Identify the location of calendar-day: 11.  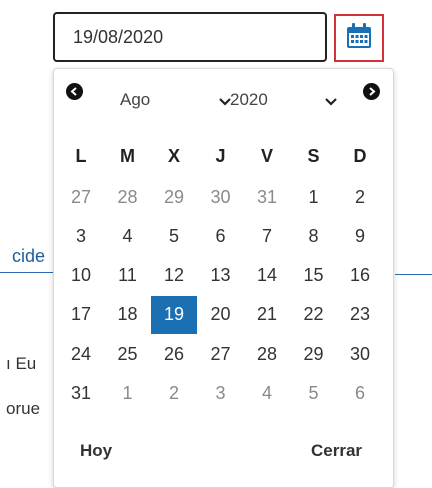
(128, 276).